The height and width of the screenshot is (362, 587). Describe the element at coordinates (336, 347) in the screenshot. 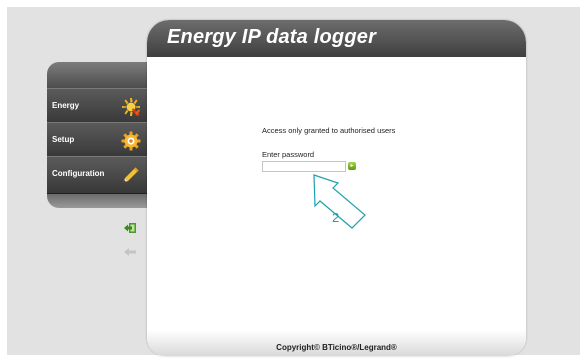

I see `copyright-text: Copyright© BTicino®/Legrand®` at that location.